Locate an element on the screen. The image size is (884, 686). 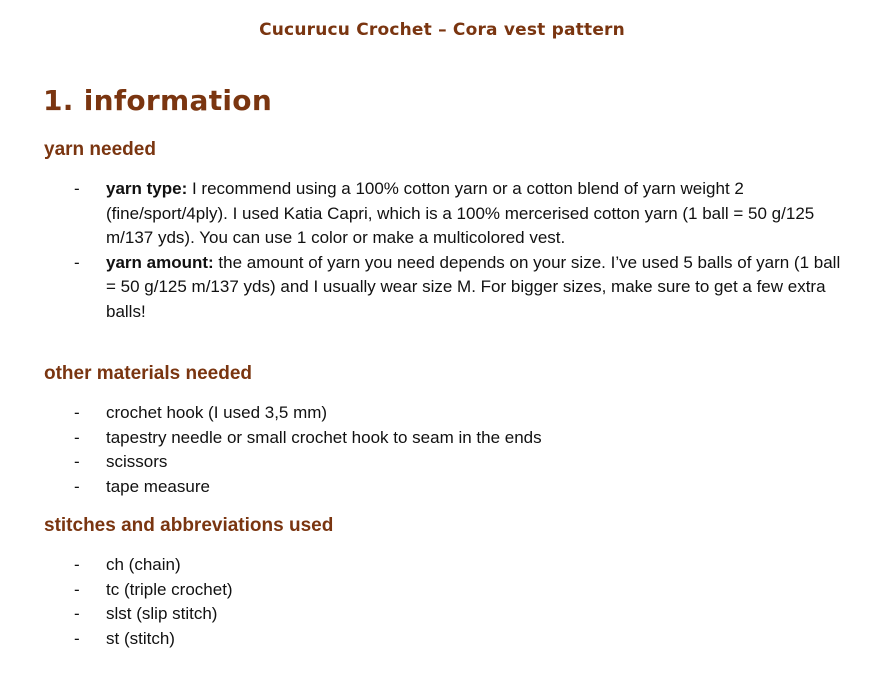
list-item: - ch (chain) is located at coordinates (457, 565).